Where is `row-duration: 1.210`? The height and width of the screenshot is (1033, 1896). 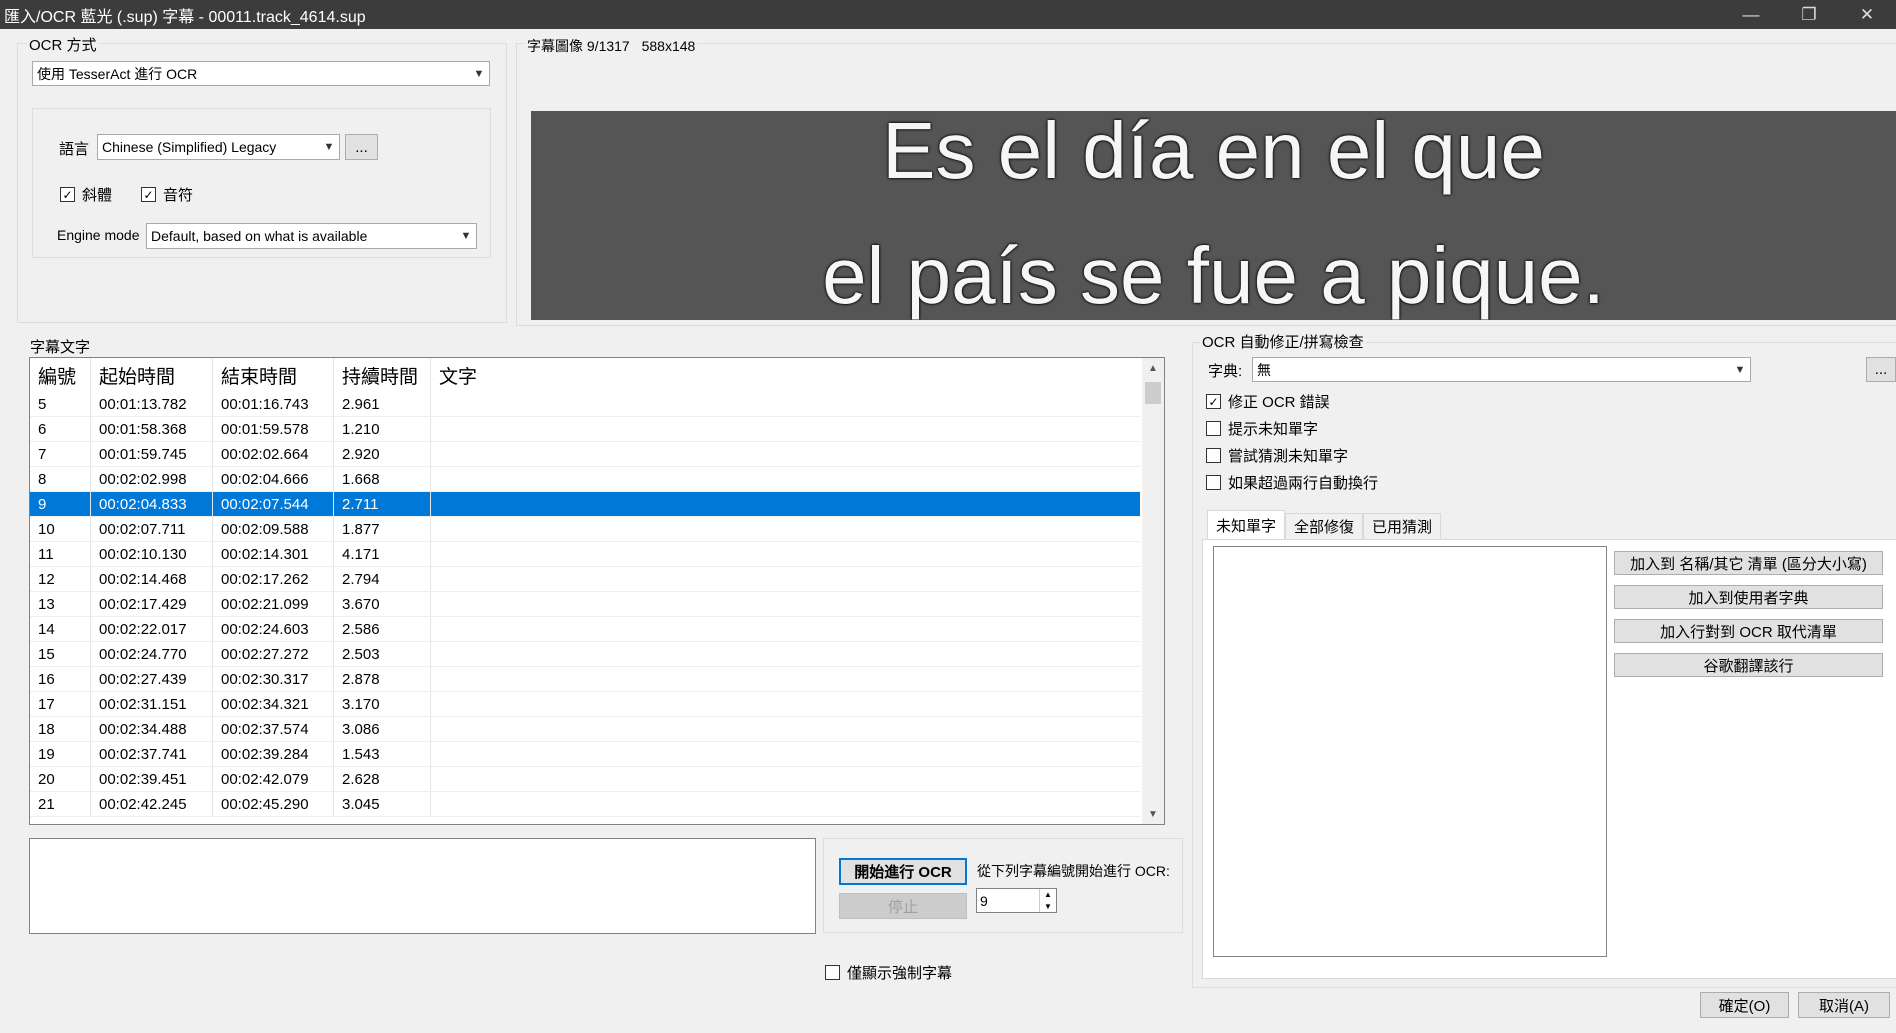 row-duration: 1.210 is located at coordinates (382, 429).